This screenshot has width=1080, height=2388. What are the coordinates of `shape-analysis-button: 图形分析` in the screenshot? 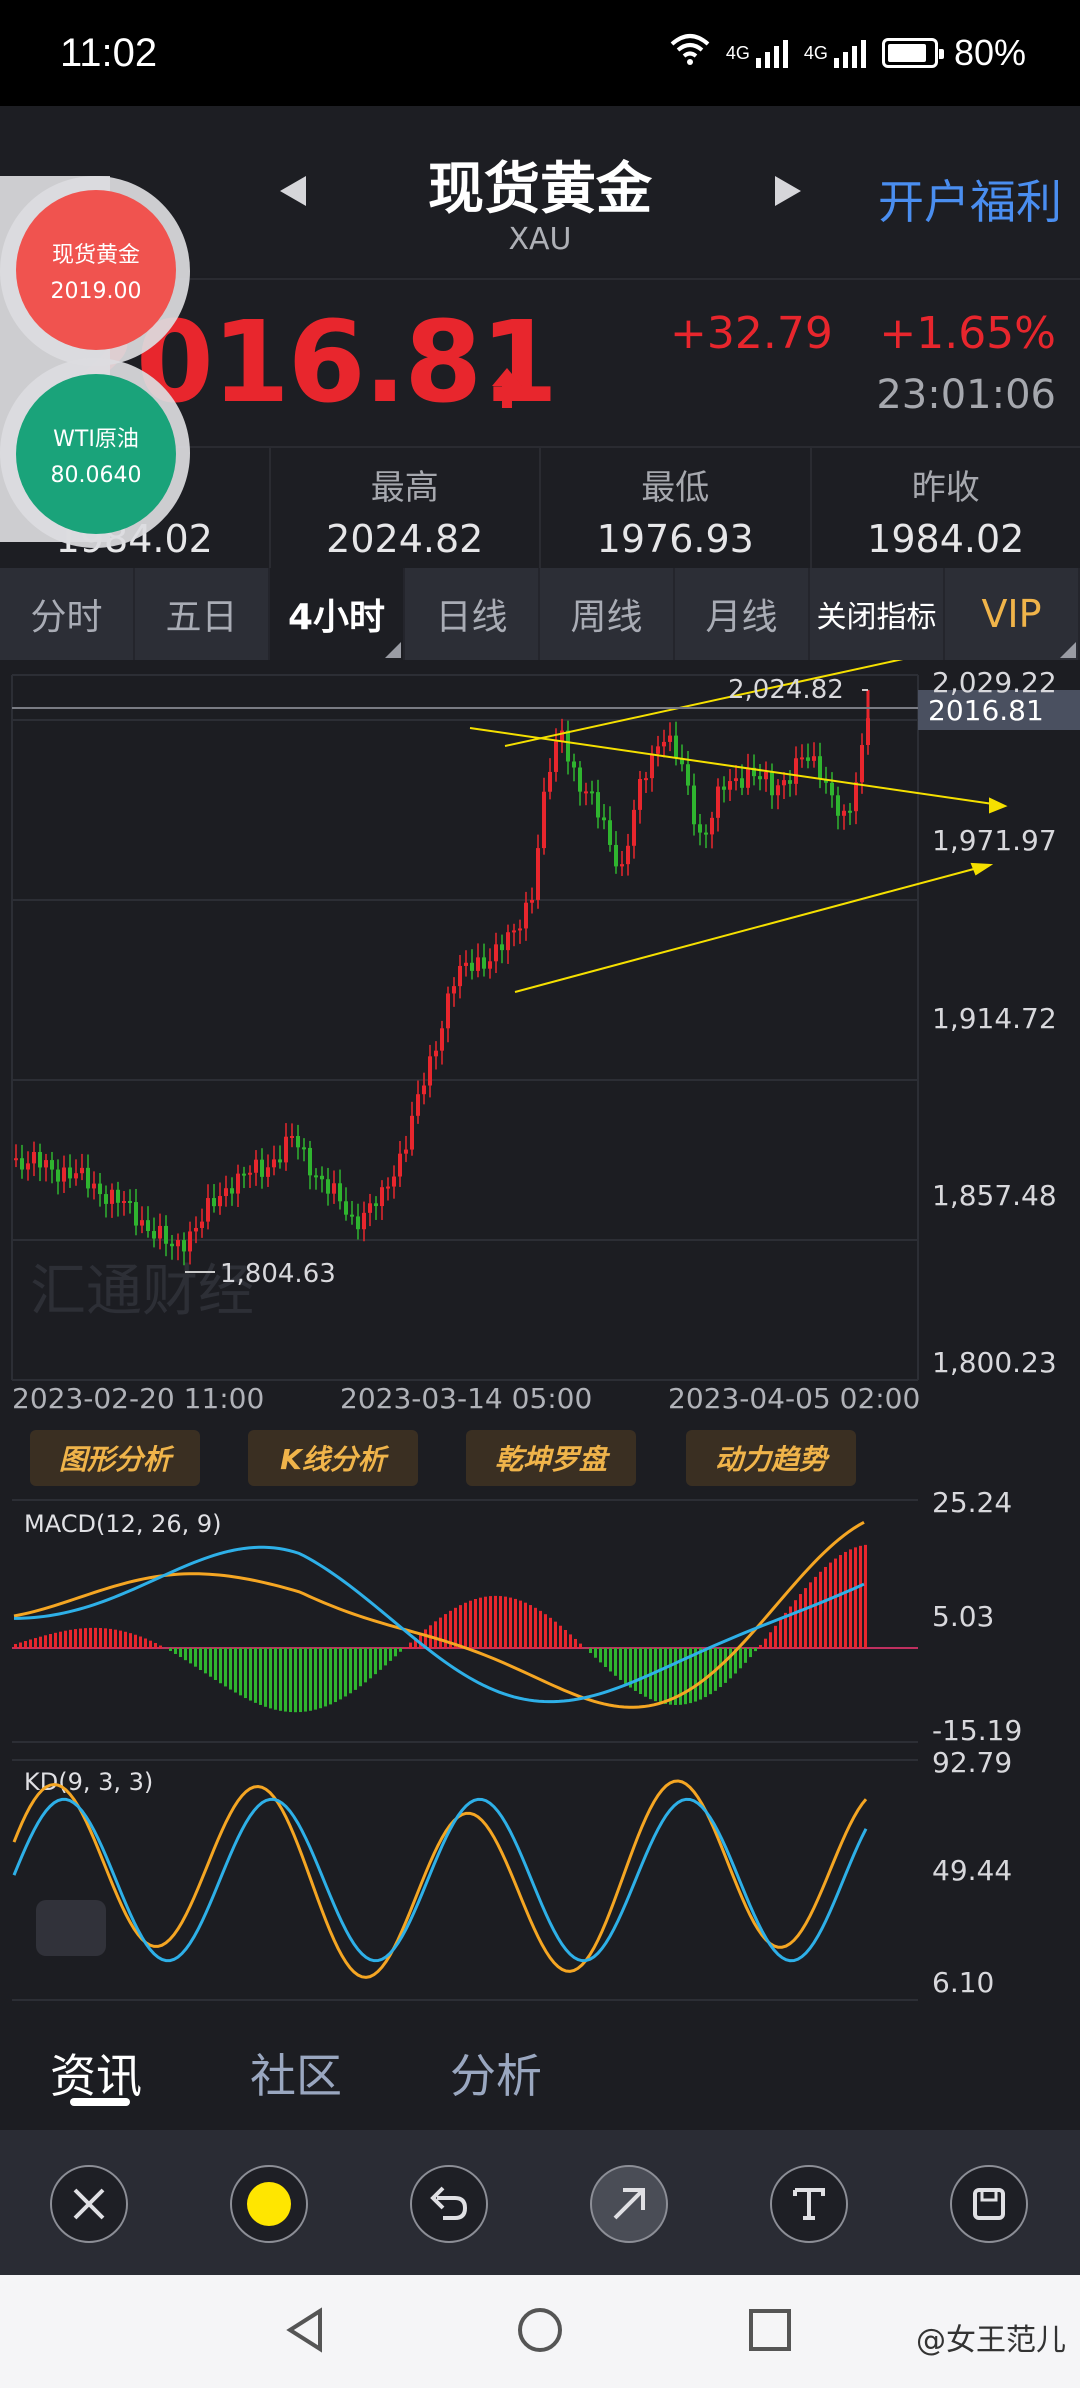 It's located at (115, 1458).